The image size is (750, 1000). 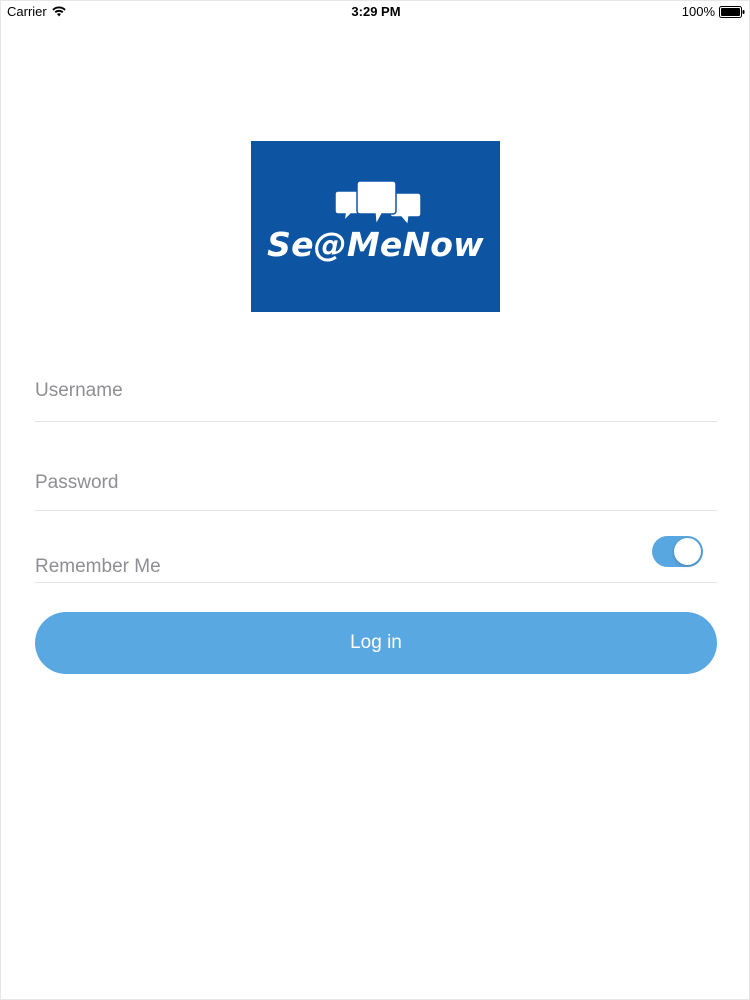 What do you see at coordinates (376, 643) in the screenshot?
I see `login-button: Log in` at bounding box center [376, 643].